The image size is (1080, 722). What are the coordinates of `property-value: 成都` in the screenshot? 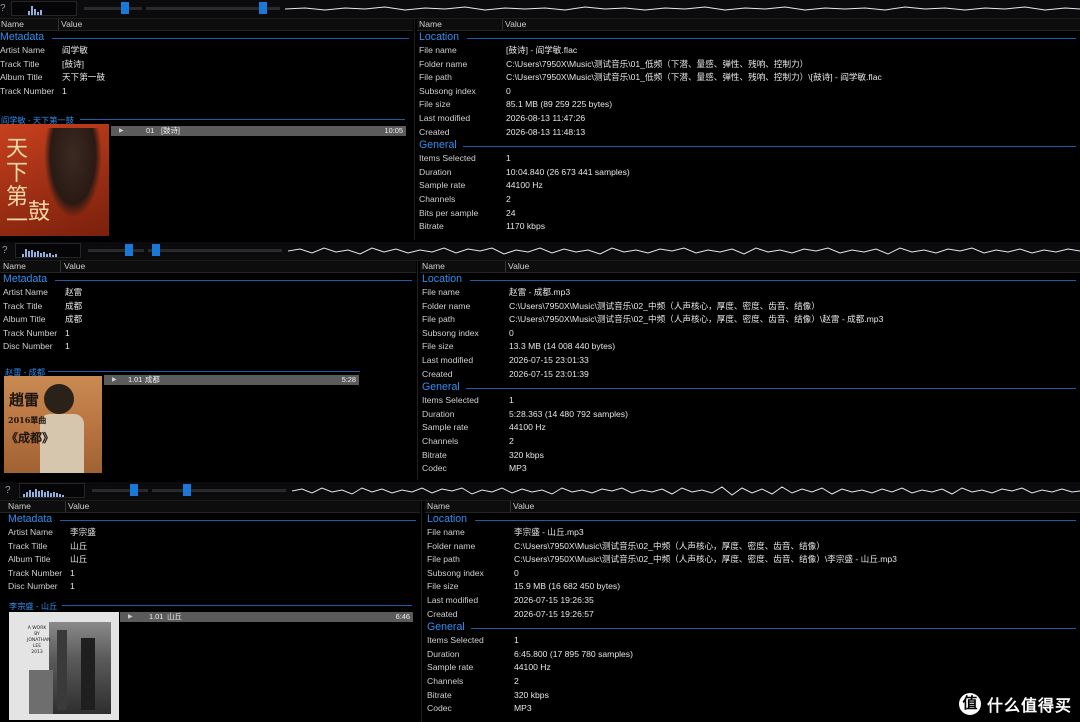 It's located at (74, 319).